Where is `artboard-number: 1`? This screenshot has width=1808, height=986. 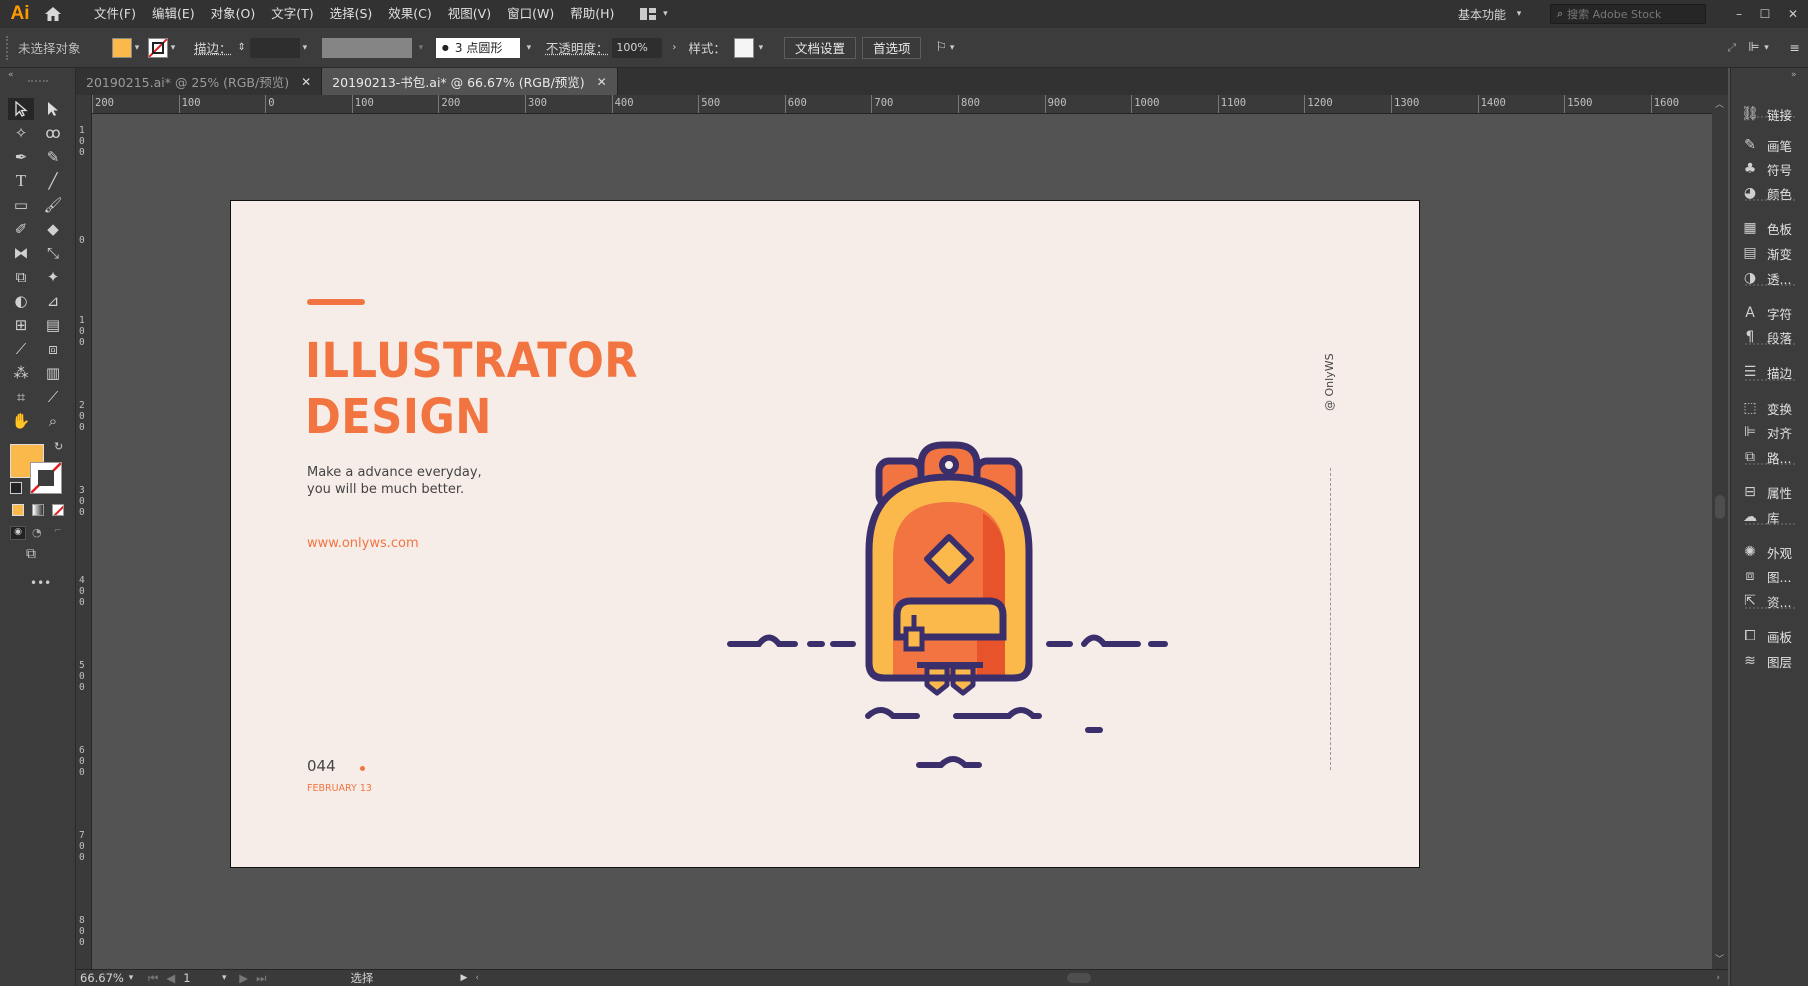 artboard-number: 1 is located at coordinates (199, 978).